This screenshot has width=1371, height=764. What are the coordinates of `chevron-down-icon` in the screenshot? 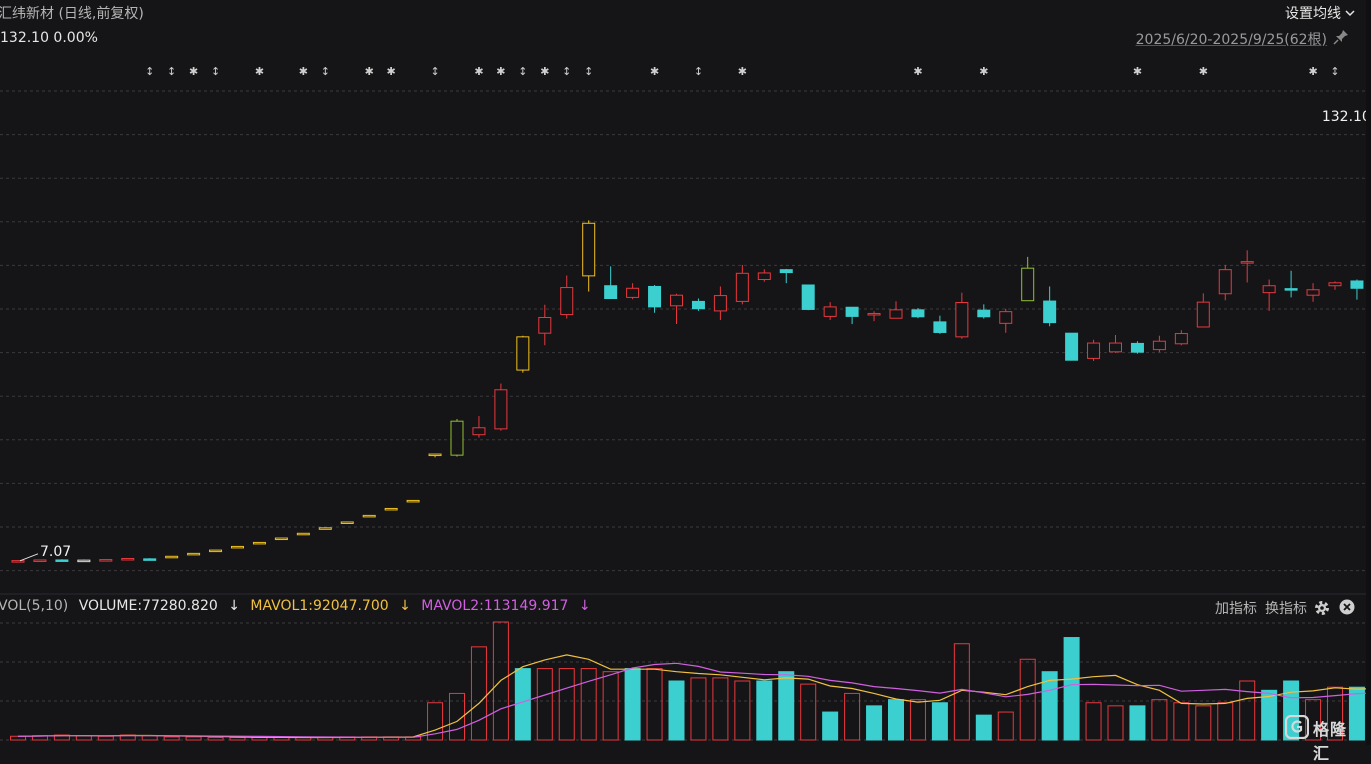 It's located at (1350, 13).